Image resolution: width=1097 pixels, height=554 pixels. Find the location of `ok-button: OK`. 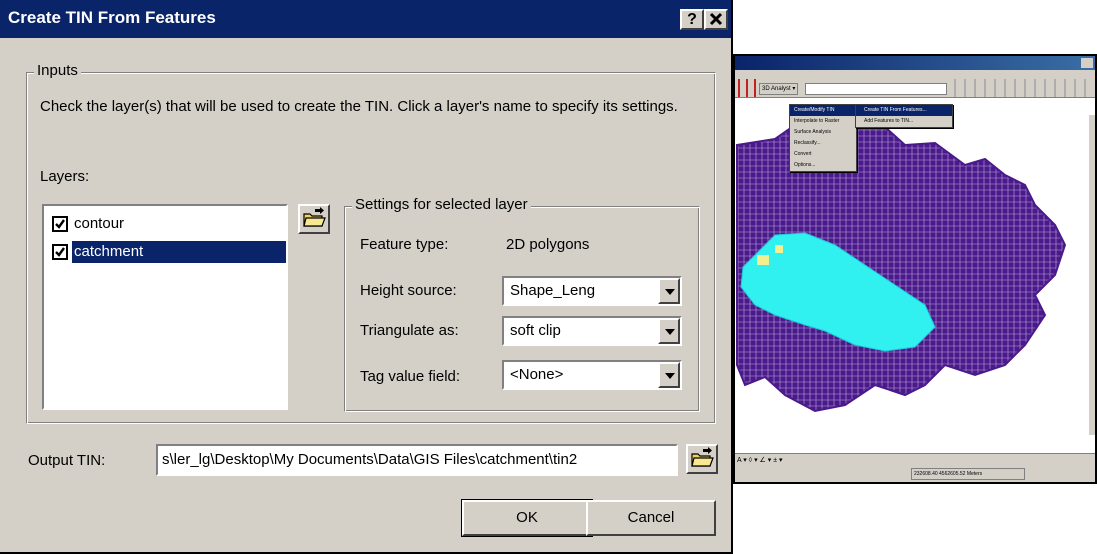

ok-button: OK is located at coordinates (527, 518).